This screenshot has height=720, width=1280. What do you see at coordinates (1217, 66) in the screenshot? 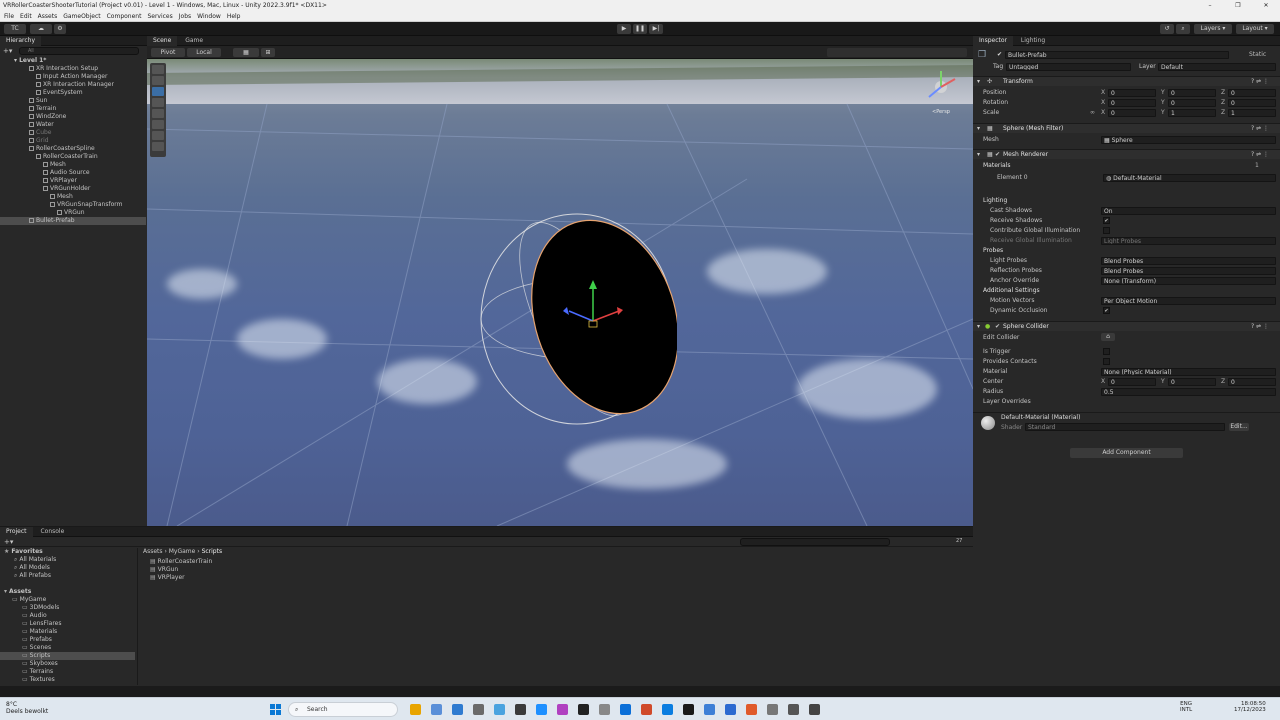
I see `layer-dropdown: Default` at bounding box center [1217, 66].